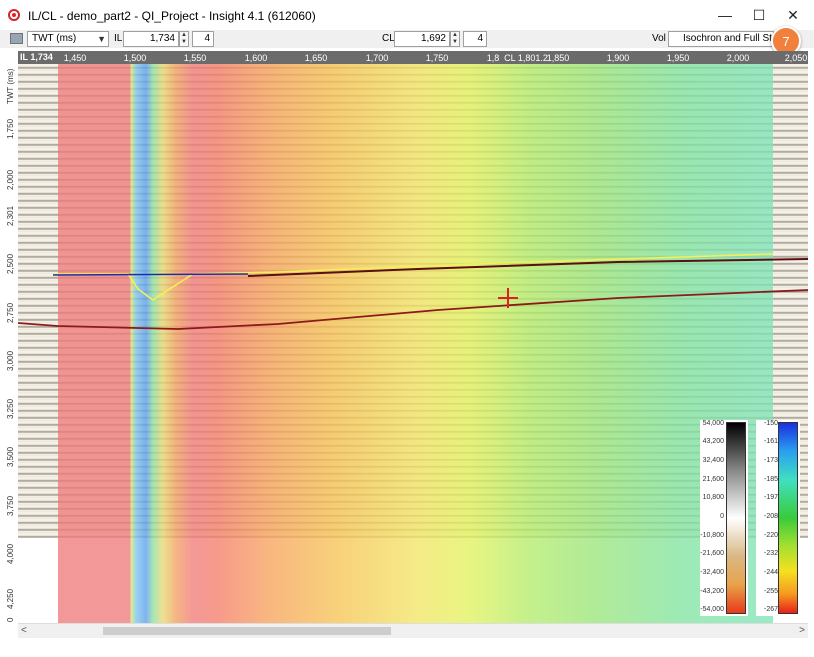 This screenshot has width=814, height=657. I want to click on colorbar-label: -161, so click(770, 441).